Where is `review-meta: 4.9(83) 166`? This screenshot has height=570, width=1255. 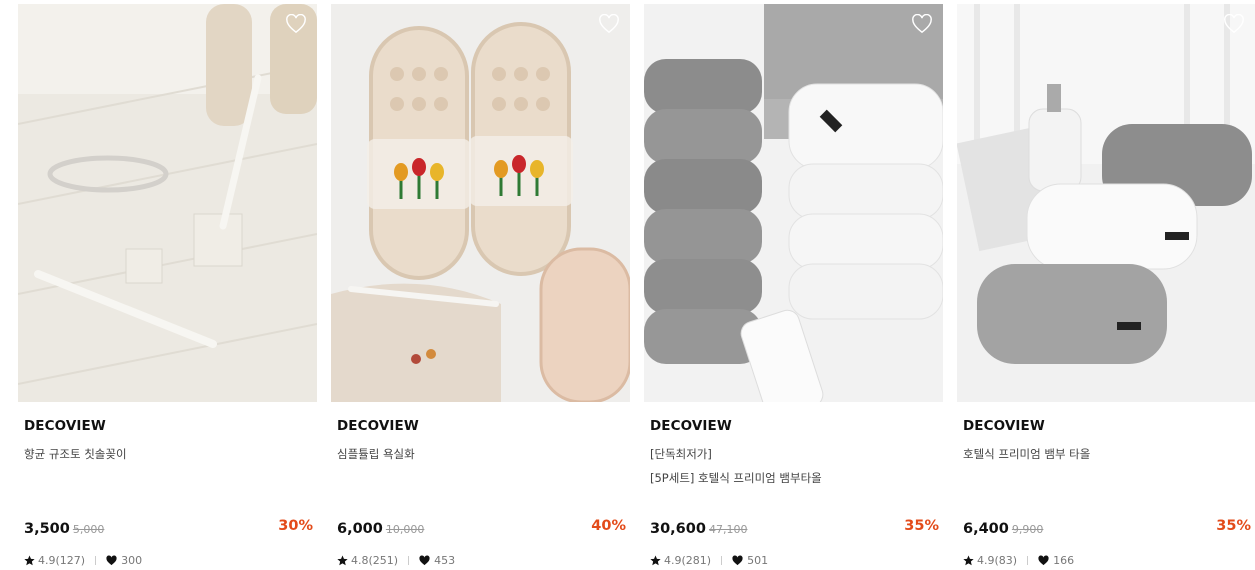
review-meta: 4.9(83) 166 is located at coordinates (1018, 560).